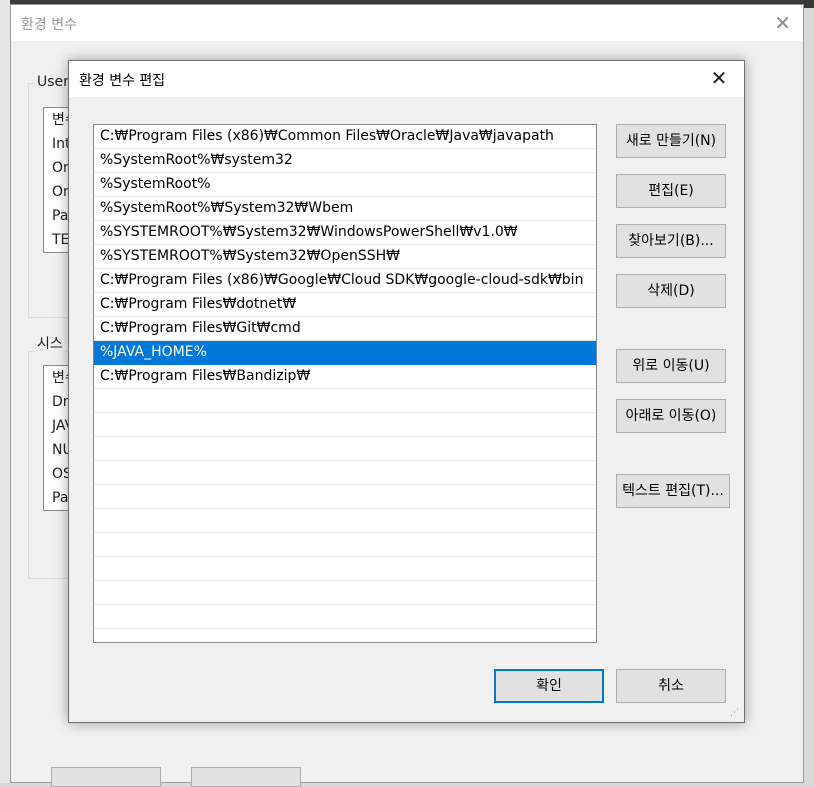 The width and height of the screenshot is (814, 787). I want to click on dialog-title: 환경 변수 편집, so click(122, 81).